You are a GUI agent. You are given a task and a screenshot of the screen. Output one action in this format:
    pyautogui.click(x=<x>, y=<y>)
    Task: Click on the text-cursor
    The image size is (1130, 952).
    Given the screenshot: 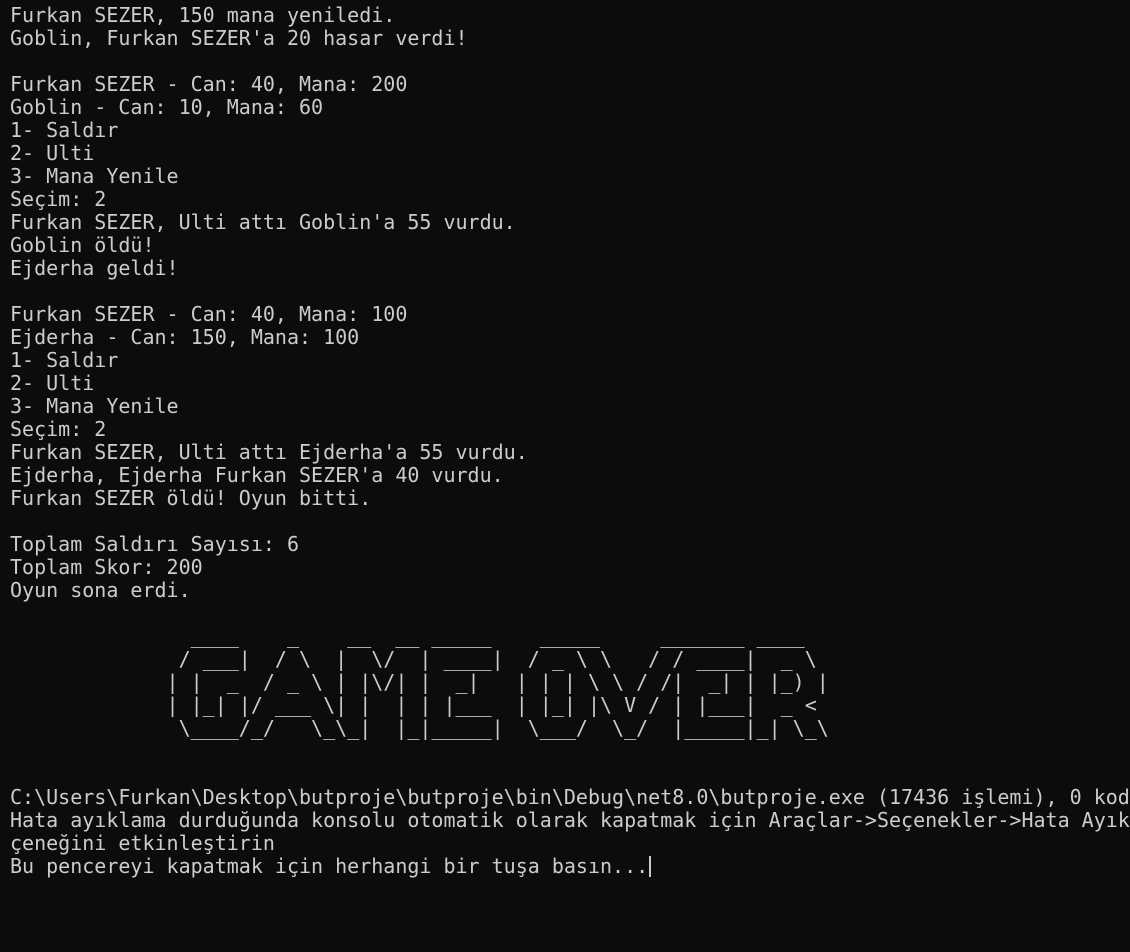 What is the action you would take?
    pyautogui.click(x=650, y=866)
    